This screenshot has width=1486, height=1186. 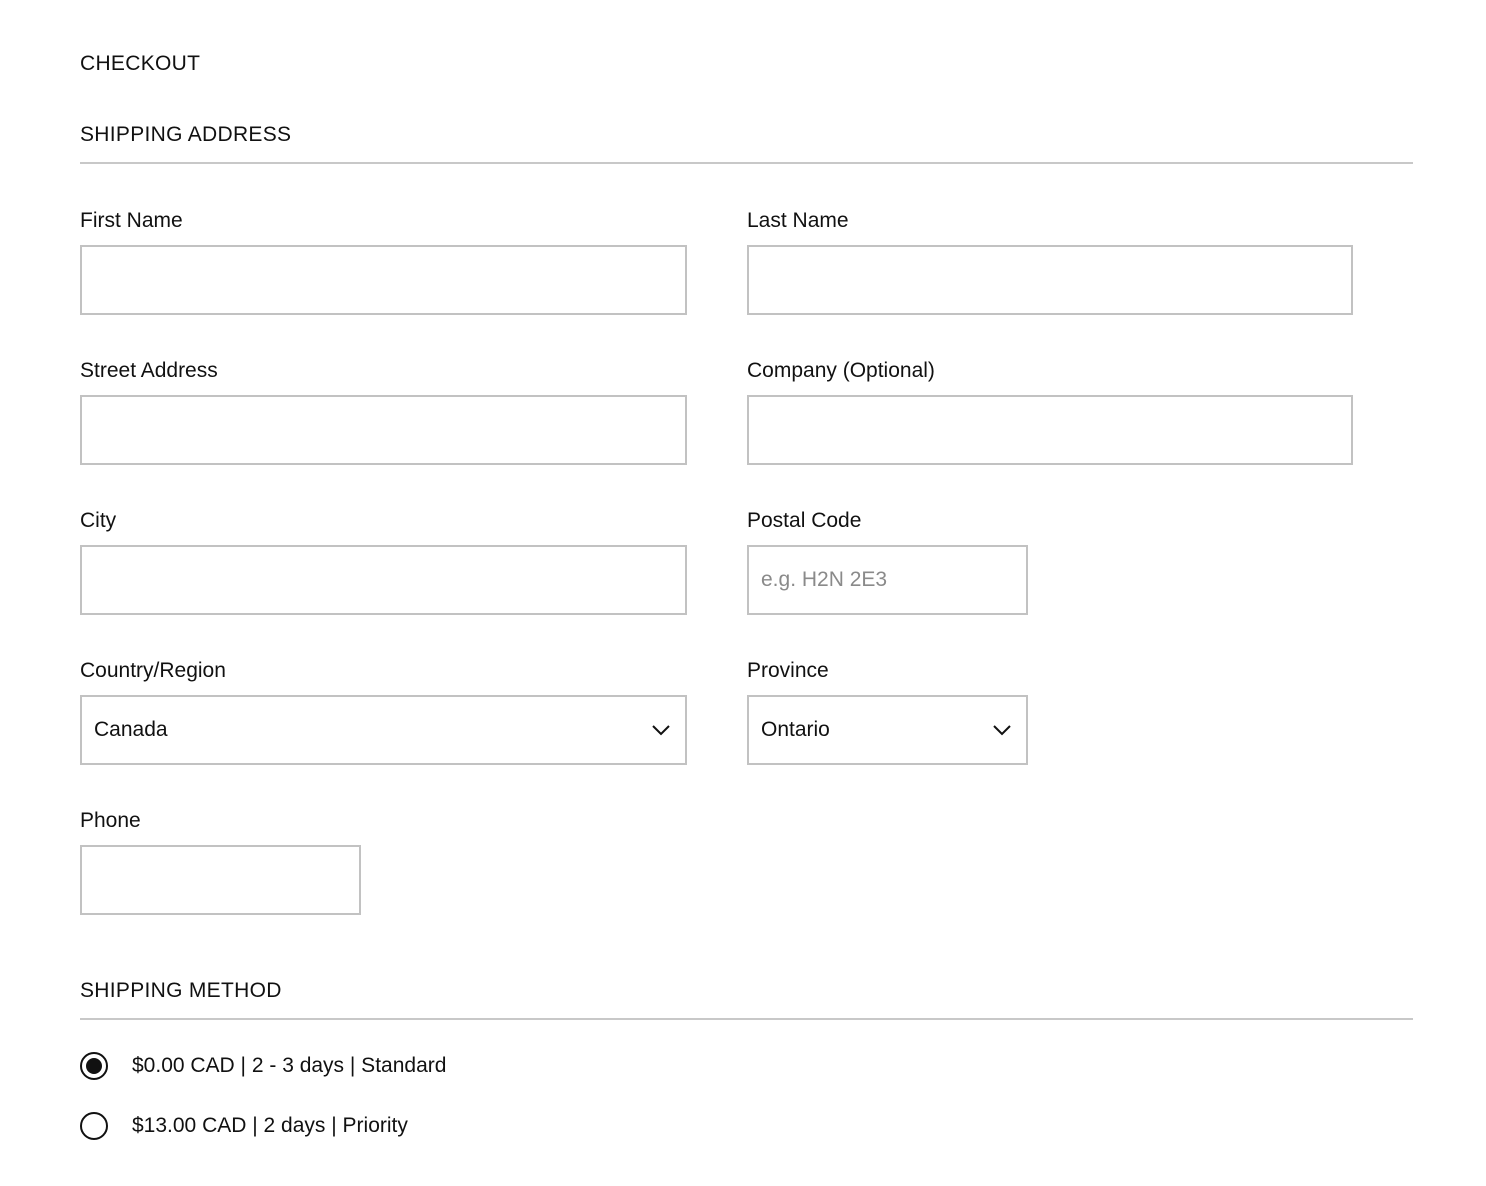 I want to click on postal-code-label: Postal Code, so click(x=804, y=520).